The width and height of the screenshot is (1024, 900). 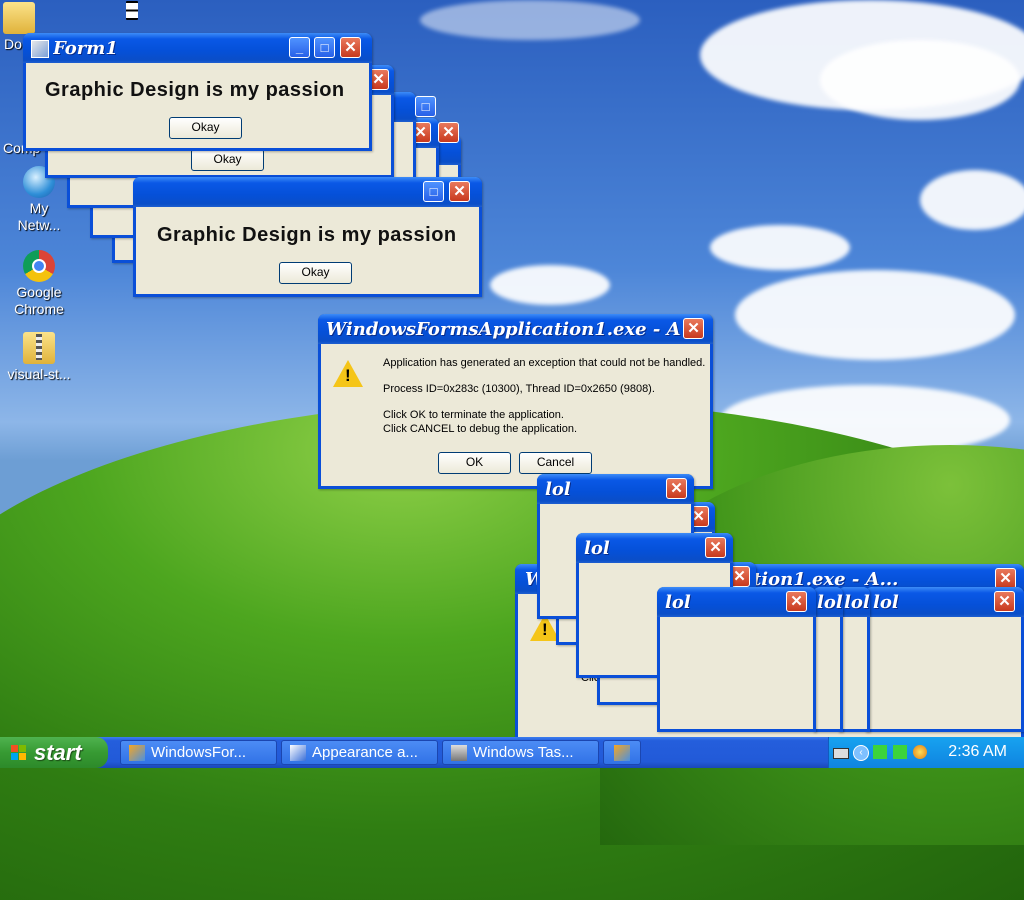 What do you see at coordinates (39, 348) in the screenshot?
I see `zip-folder-icon` at bounding box center [39, 348].